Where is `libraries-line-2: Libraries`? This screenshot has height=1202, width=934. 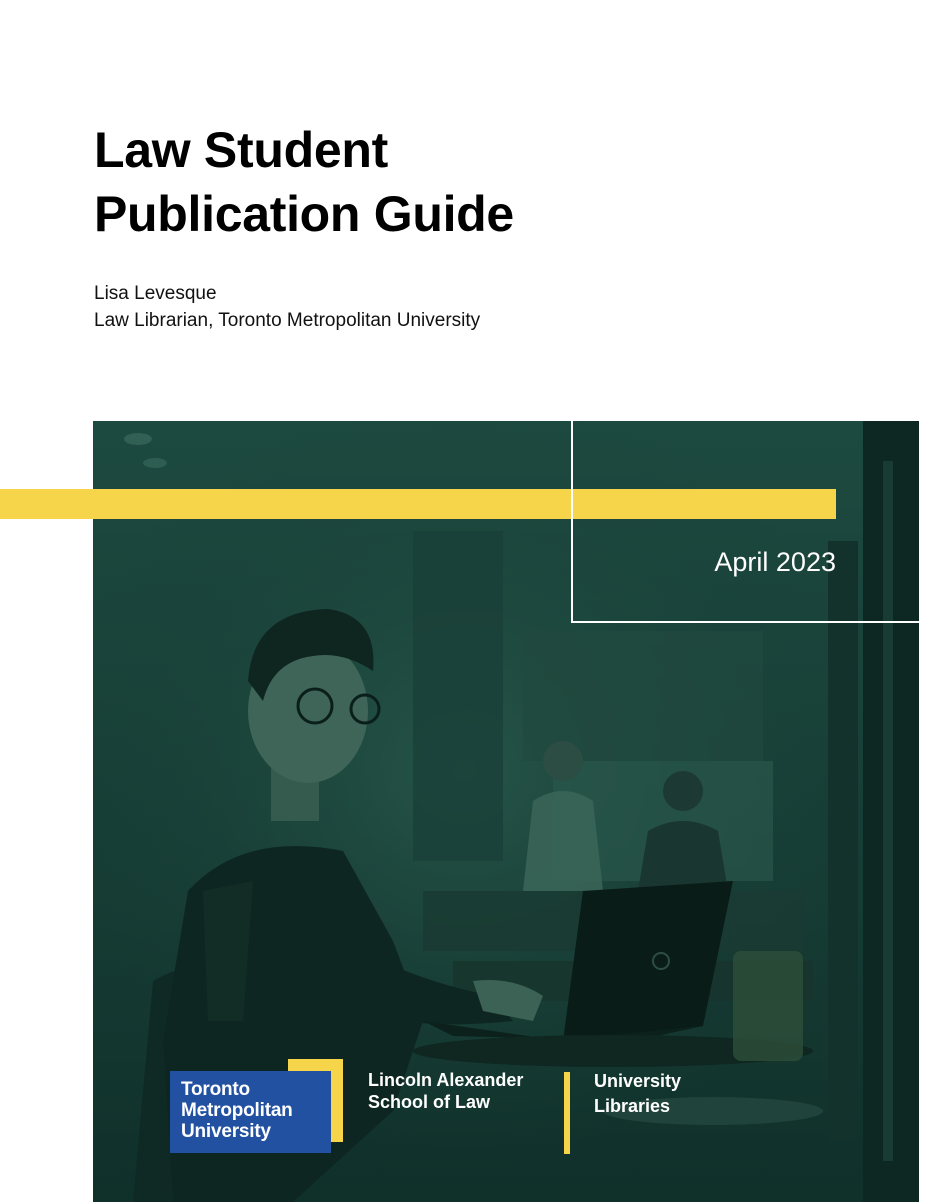 libraries-line-2: Libraries is located at coordinates (632, 1106).